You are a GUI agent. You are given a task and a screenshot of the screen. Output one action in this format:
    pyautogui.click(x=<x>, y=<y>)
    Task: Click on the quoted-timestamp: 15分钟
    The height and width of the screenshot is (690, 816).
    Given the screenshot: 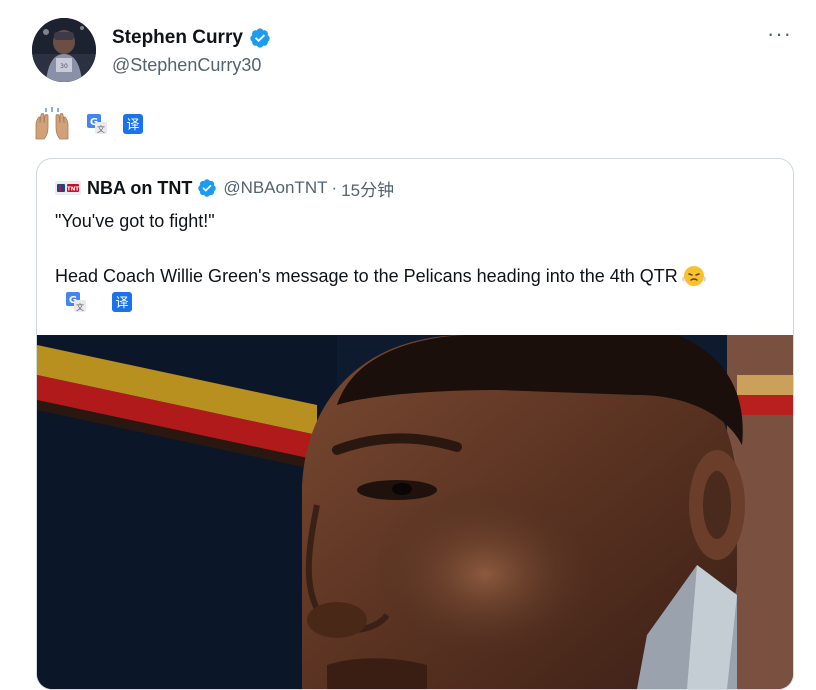 What is the action you would take?
    pyautogui.click(x=367, y=188)
    